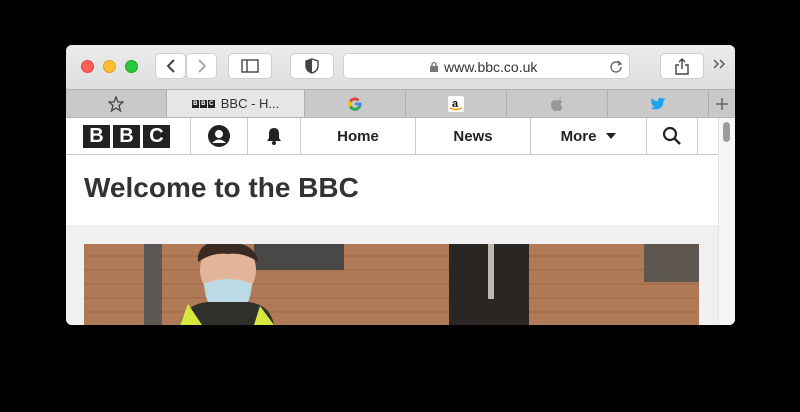 The image size is (800, 412). I want to click on tab-favorites, so click(116, 103).